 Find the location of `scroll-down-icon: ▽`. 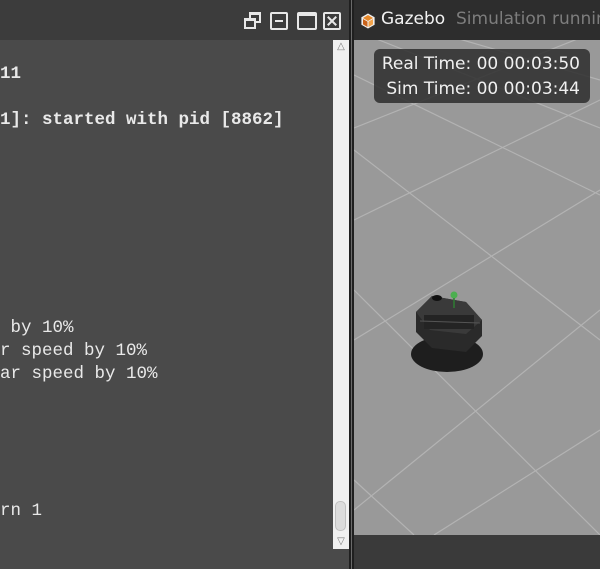

scroll-down-icon: ▽ is located at coordinates (341, 542).